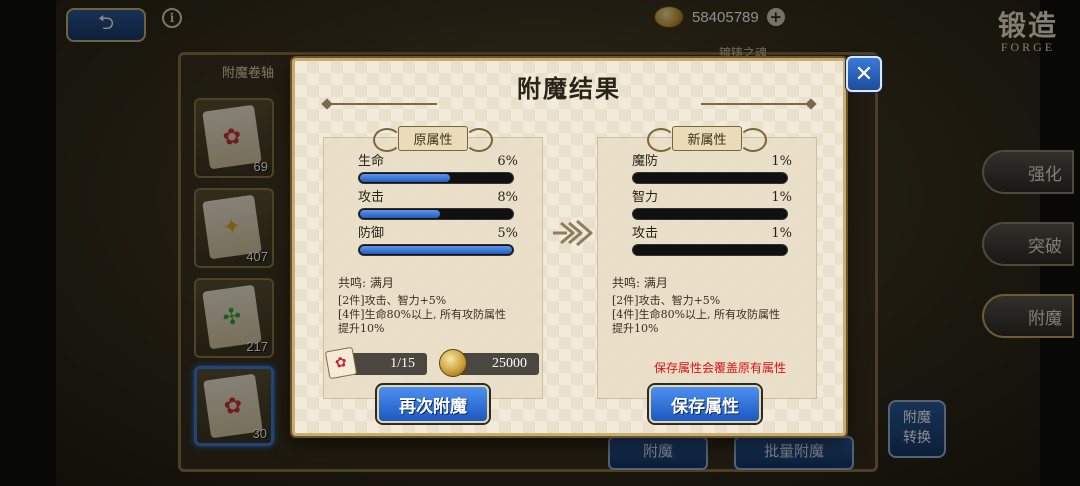 This screenshot has width=1080, height=486. What do you see at coordinates (569, 88) in the screenshot?
I see `modal-title: 附魔结果` at bounding box center [569, 88].